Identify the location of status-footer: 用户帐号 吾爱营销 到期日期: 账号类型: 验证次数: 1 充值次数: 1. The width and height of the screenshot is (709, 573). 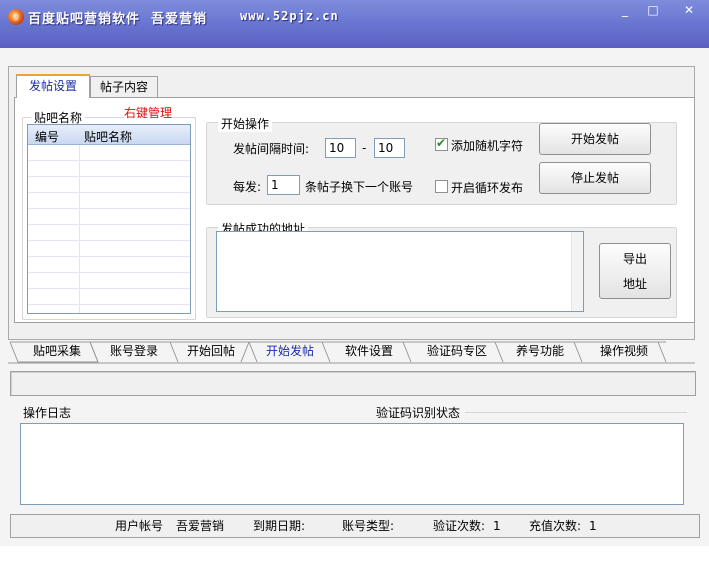
(355, 526).